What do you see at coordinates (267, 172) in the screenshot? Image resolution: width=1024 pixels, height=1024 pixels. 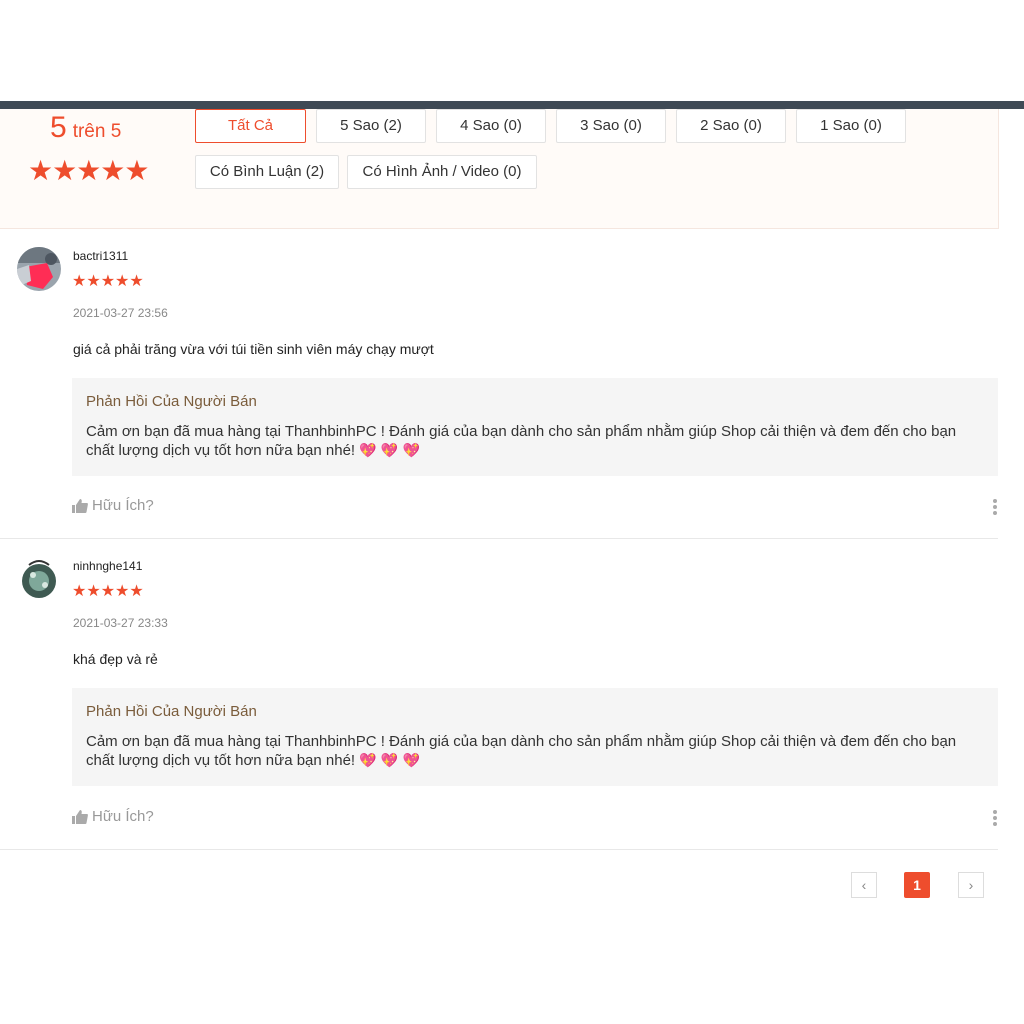 I see `filter-with-comment: Có Bình Luận (2)` at bounding box center [267, 172].